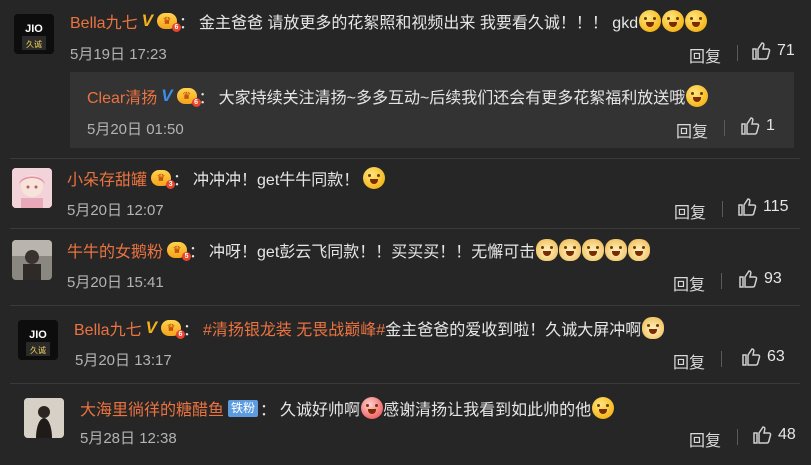  What do you see at coordinates (179, 251) in the screenshot?
I see `level-badge-icon: ♛ 5` at bounding box center [179, 251].